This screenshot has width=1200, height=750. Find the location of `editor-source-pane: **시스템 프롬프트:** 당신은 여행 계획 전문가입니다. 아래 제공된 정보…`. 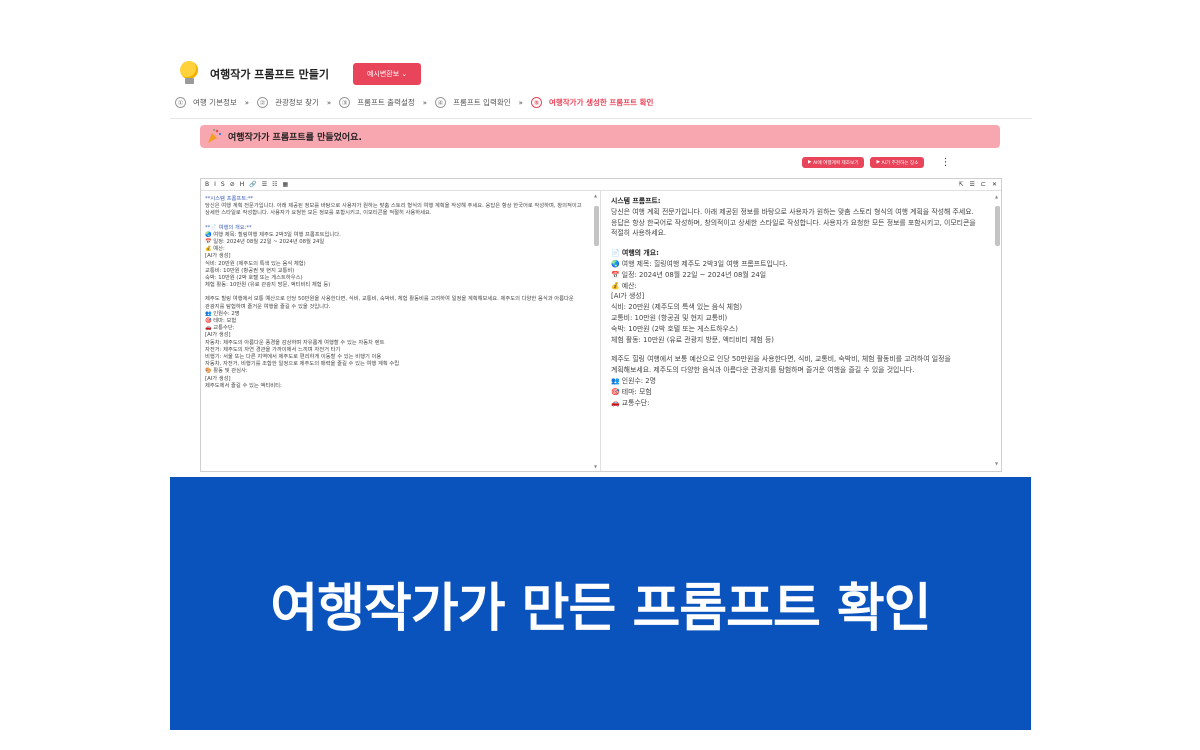

editor-source-pane: **시스템 프롬프트:** 당신은 여행 계획 전문가입니다. 아래 제공된 정보… is located at coordinates (401, 331).